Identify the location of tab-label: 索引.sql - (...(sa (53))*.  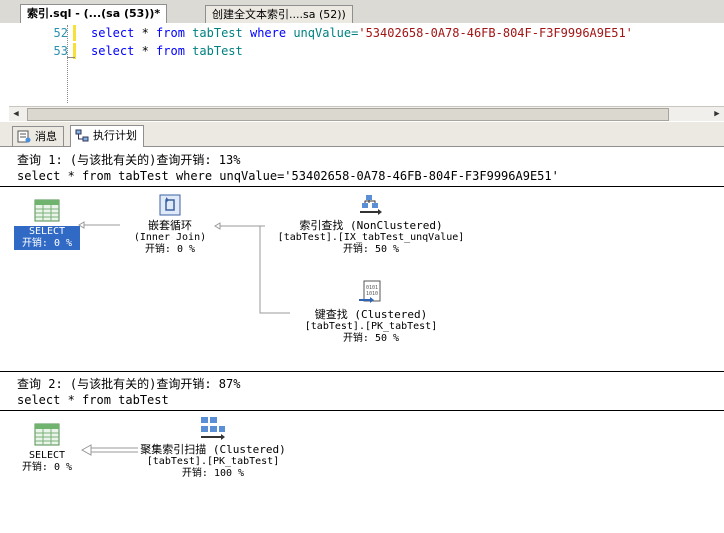
(94, 13).